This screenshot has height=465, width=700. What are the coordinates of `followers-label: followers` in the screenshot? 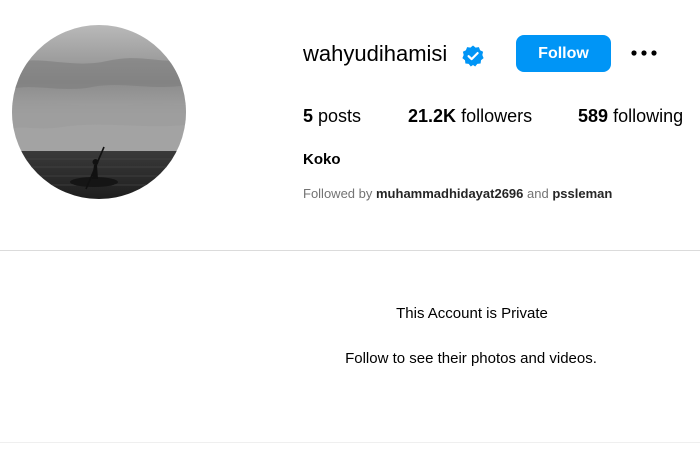 It's located at (497, 116).